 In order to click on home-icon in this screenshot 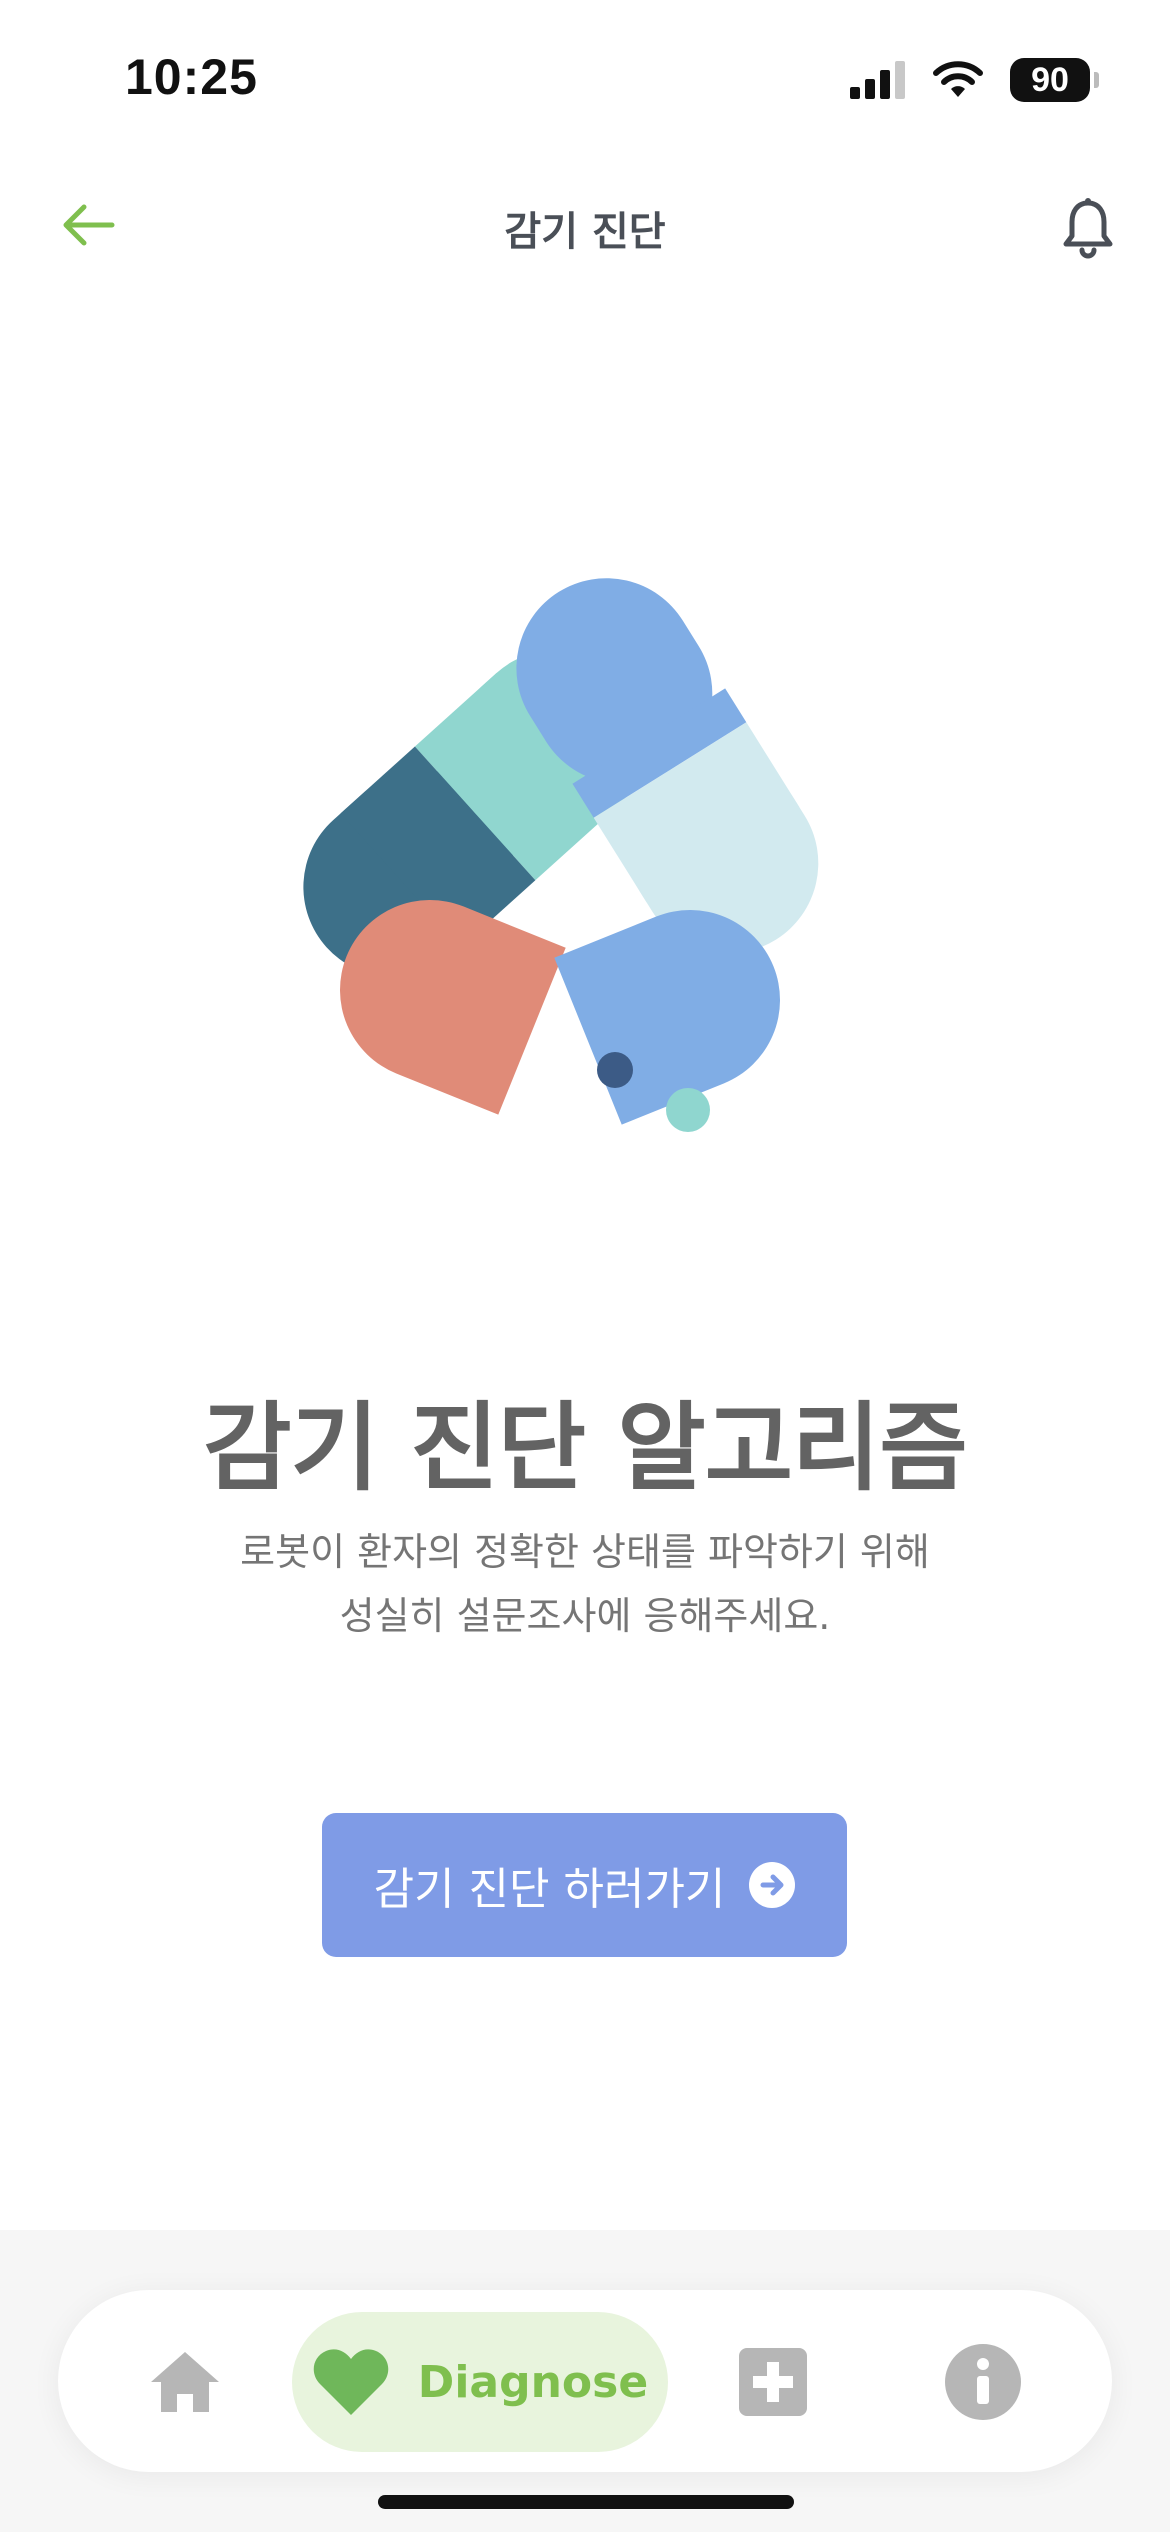, I will do `click(185, 2382)`.